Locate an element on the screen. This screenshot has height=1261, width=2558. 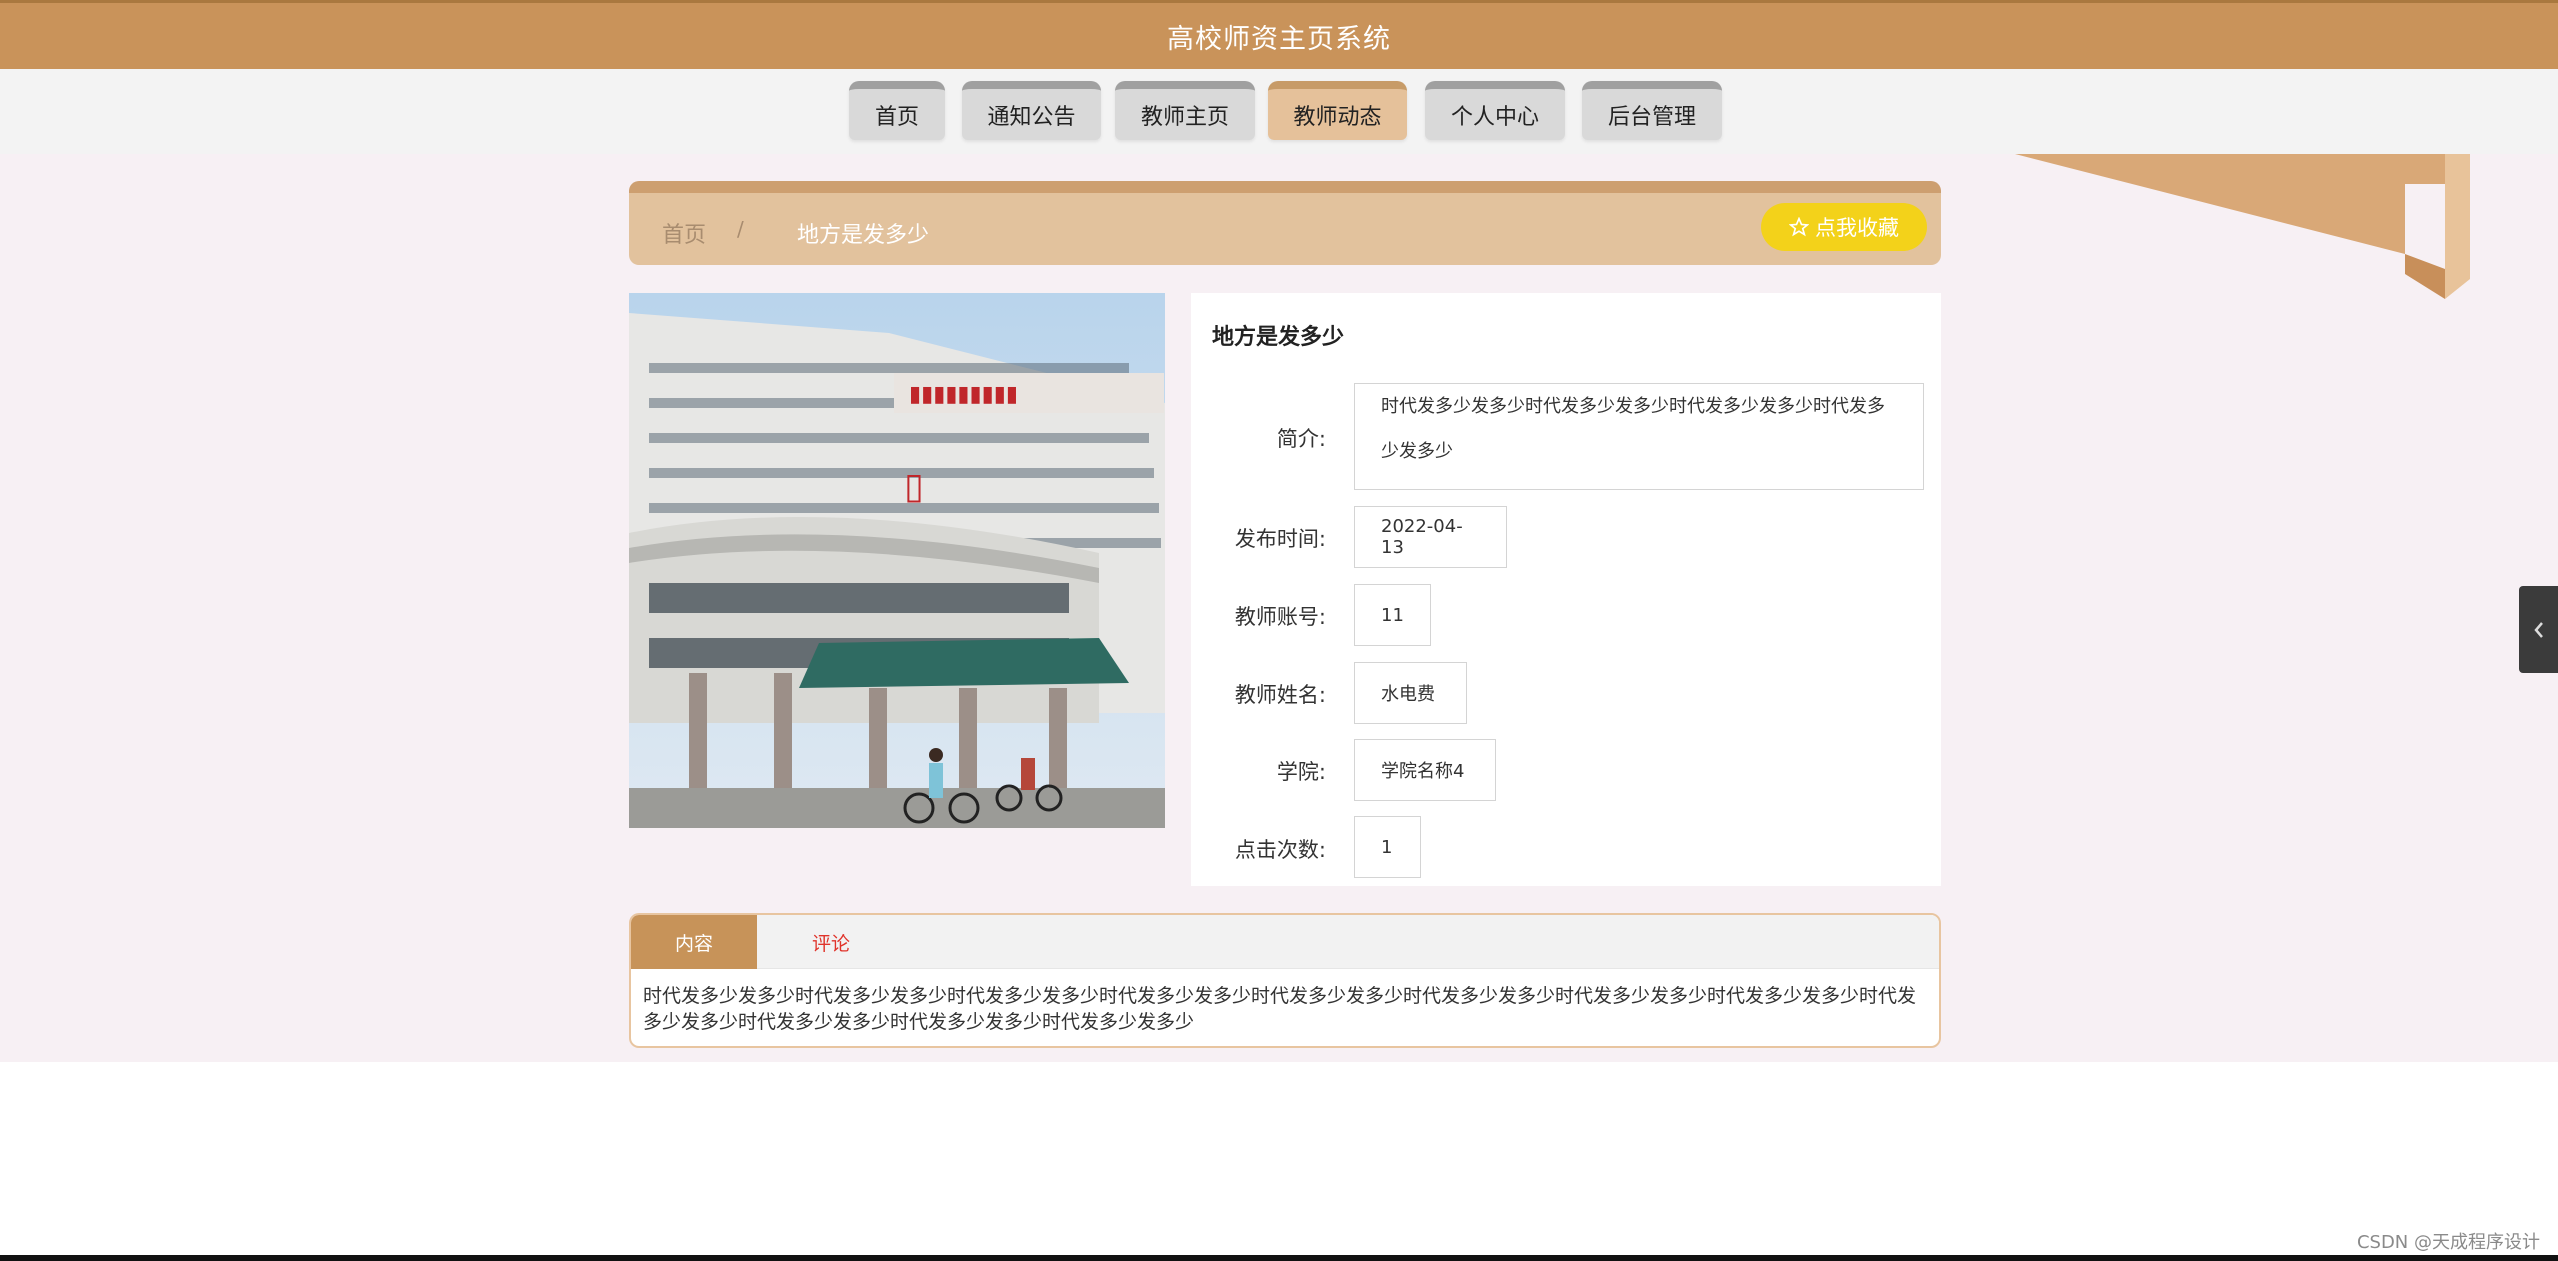
main-nav: 首页 通知公告 教师主页 教师动态 个人中心 后台管理 is located at coordinates (1279, 111).